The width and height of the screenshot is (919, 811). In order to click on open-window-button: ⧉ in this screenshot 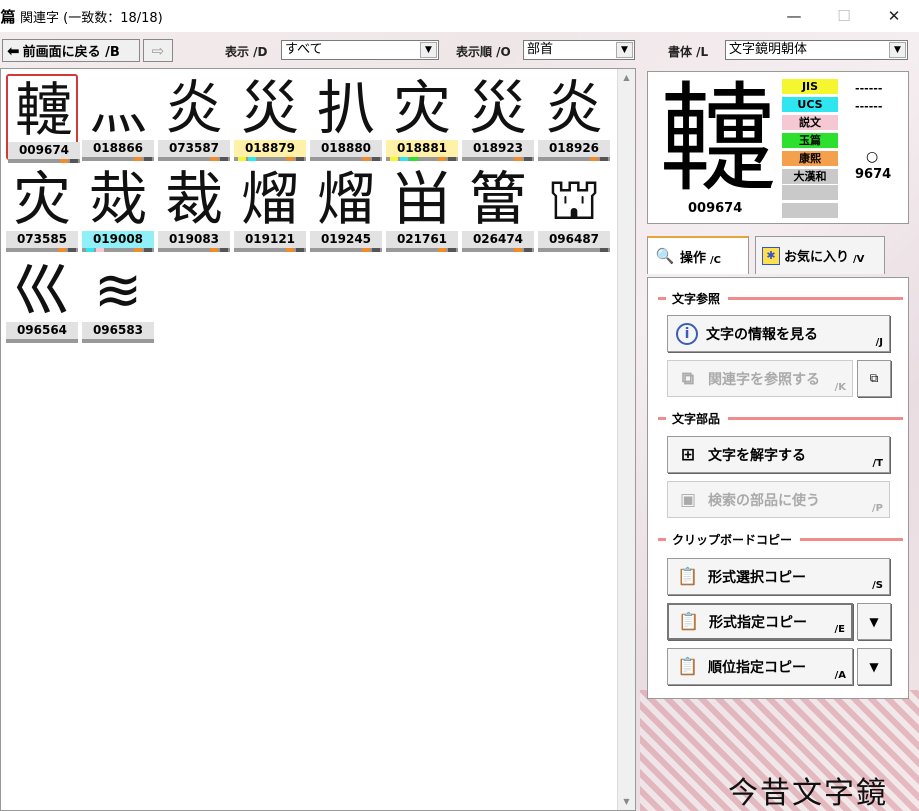, I will do `click(874, 378)`.